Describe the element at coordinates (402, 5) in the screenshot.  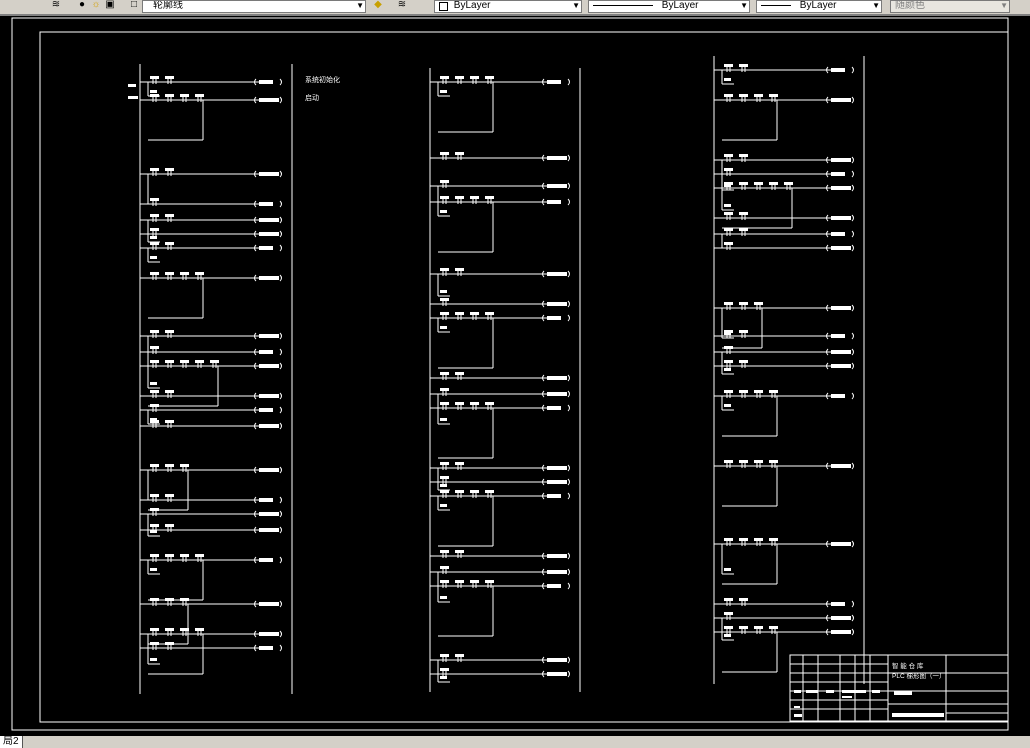
I see `layer-previous-icon: ≋` at that location.